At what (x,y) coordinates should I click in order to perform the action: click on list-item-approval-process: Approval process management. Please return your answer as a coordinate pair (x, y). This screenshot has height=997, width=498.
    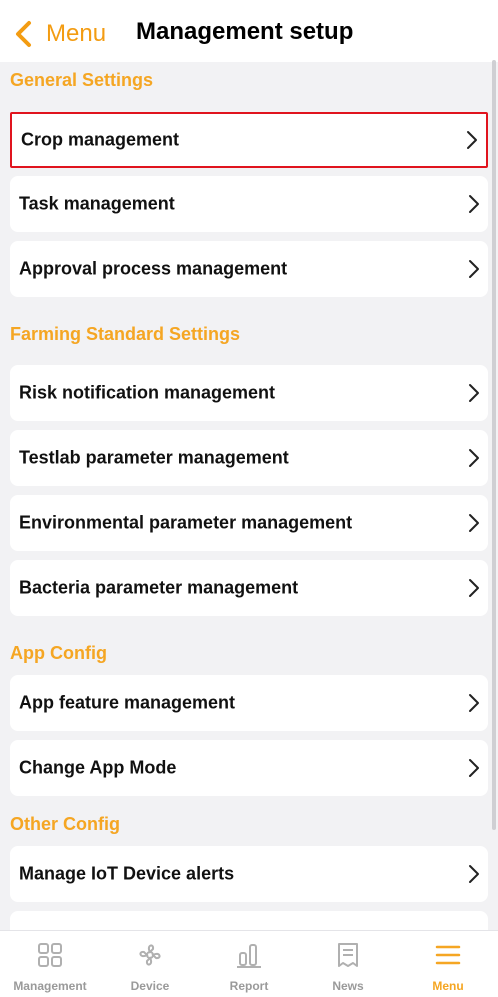
    Looking at the image, I should click on (249, 269).